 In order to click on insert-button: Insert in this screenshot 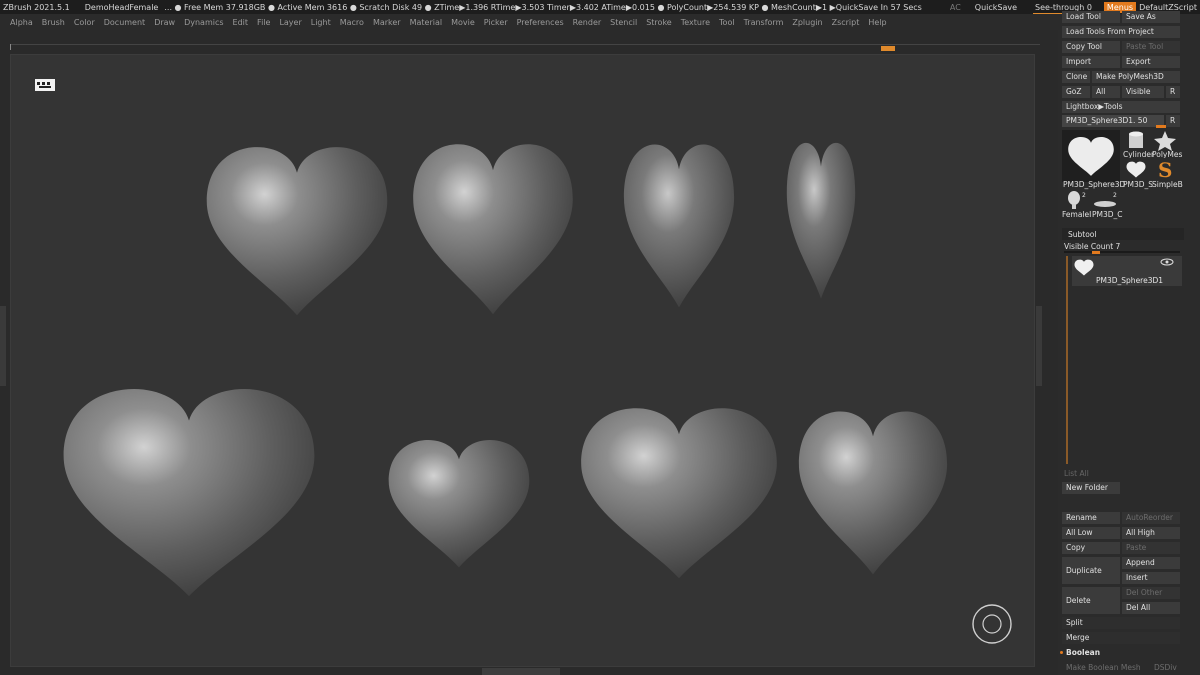, I will do `click(1151, 578)`.